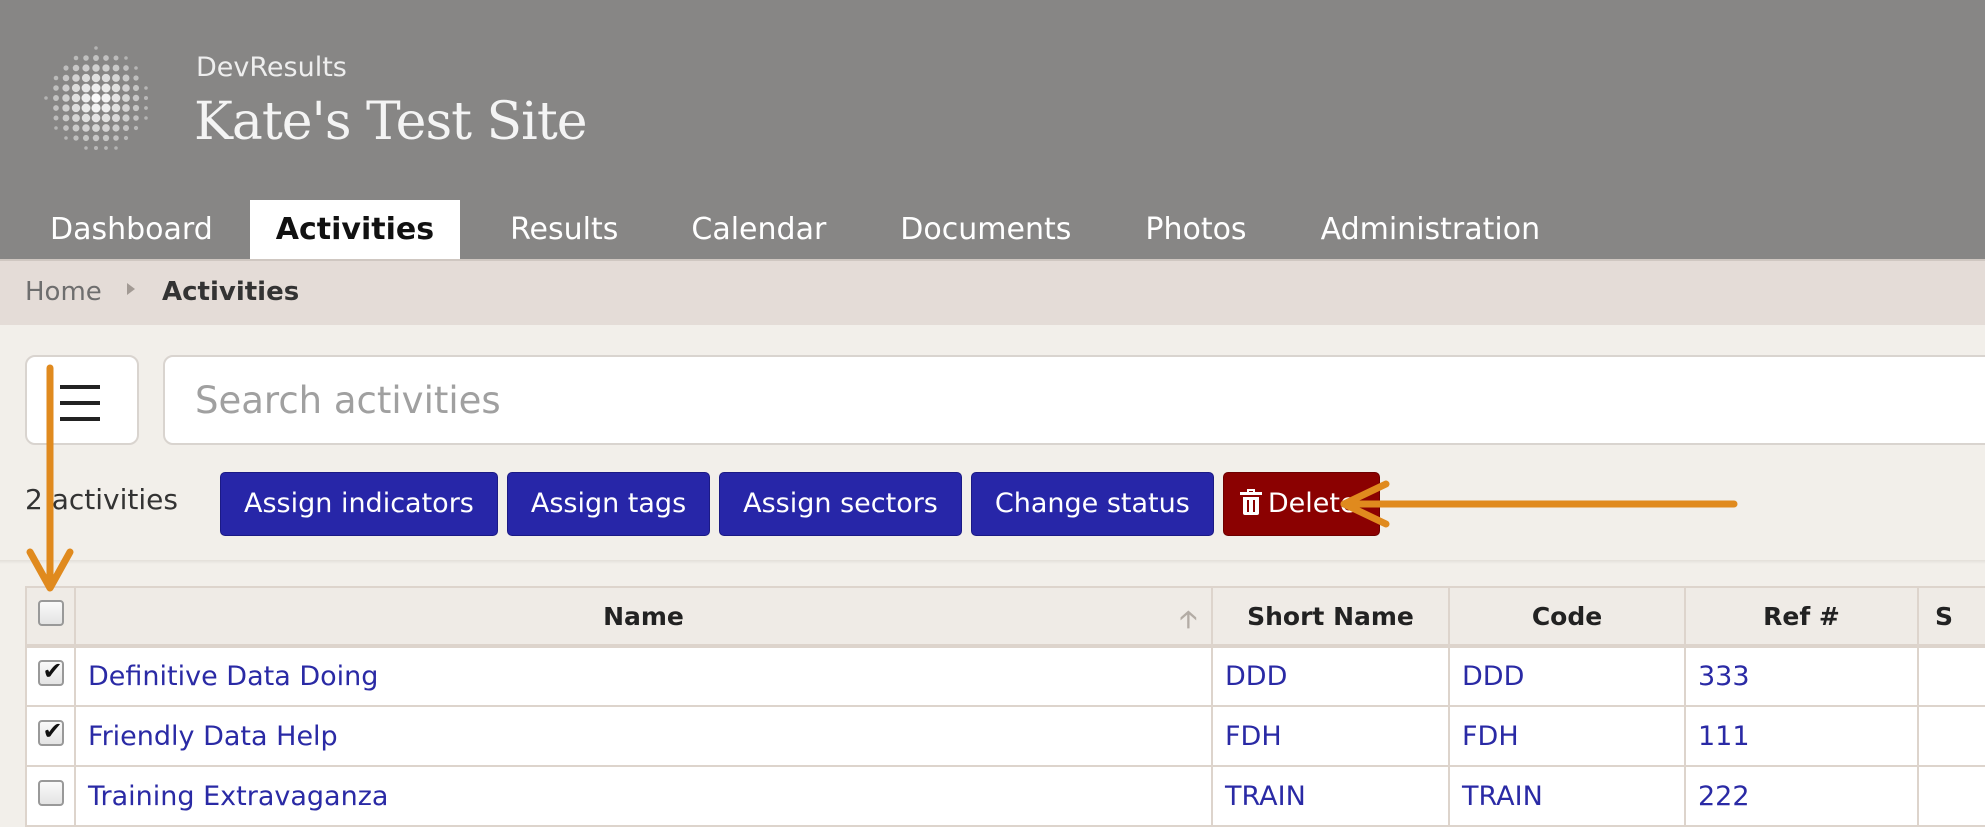 This screenshot has width=1985, height=827. I want to click on column-header-name: Name 🡡, so click(643, 616).